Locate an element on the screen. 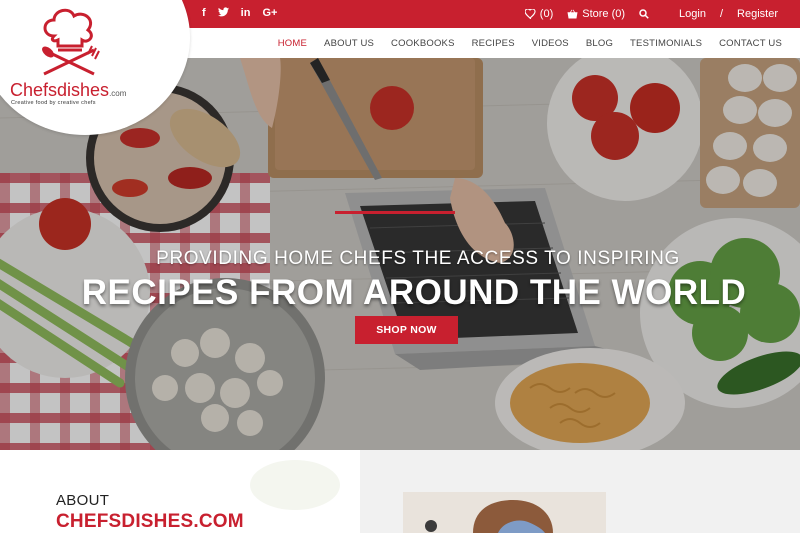  googleplus-icon: G+ is located at coordinates (269, 13).